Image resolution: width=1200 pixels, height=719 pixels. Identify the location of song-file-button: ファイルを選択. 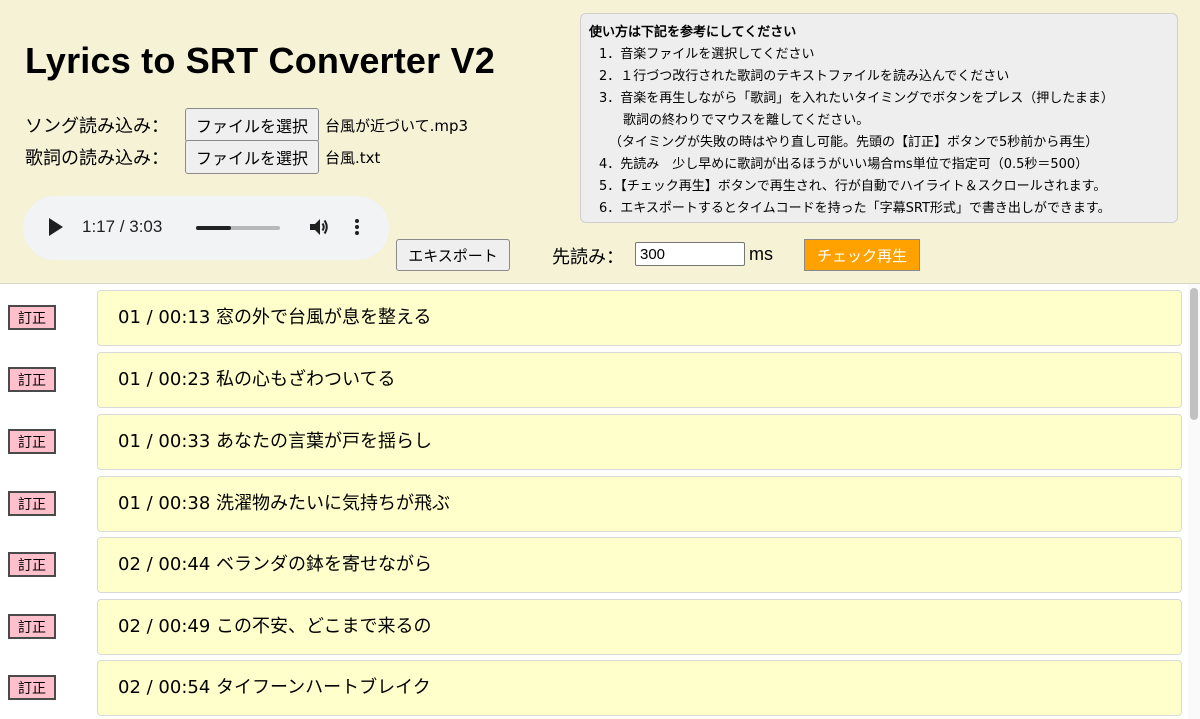
(252, 125).